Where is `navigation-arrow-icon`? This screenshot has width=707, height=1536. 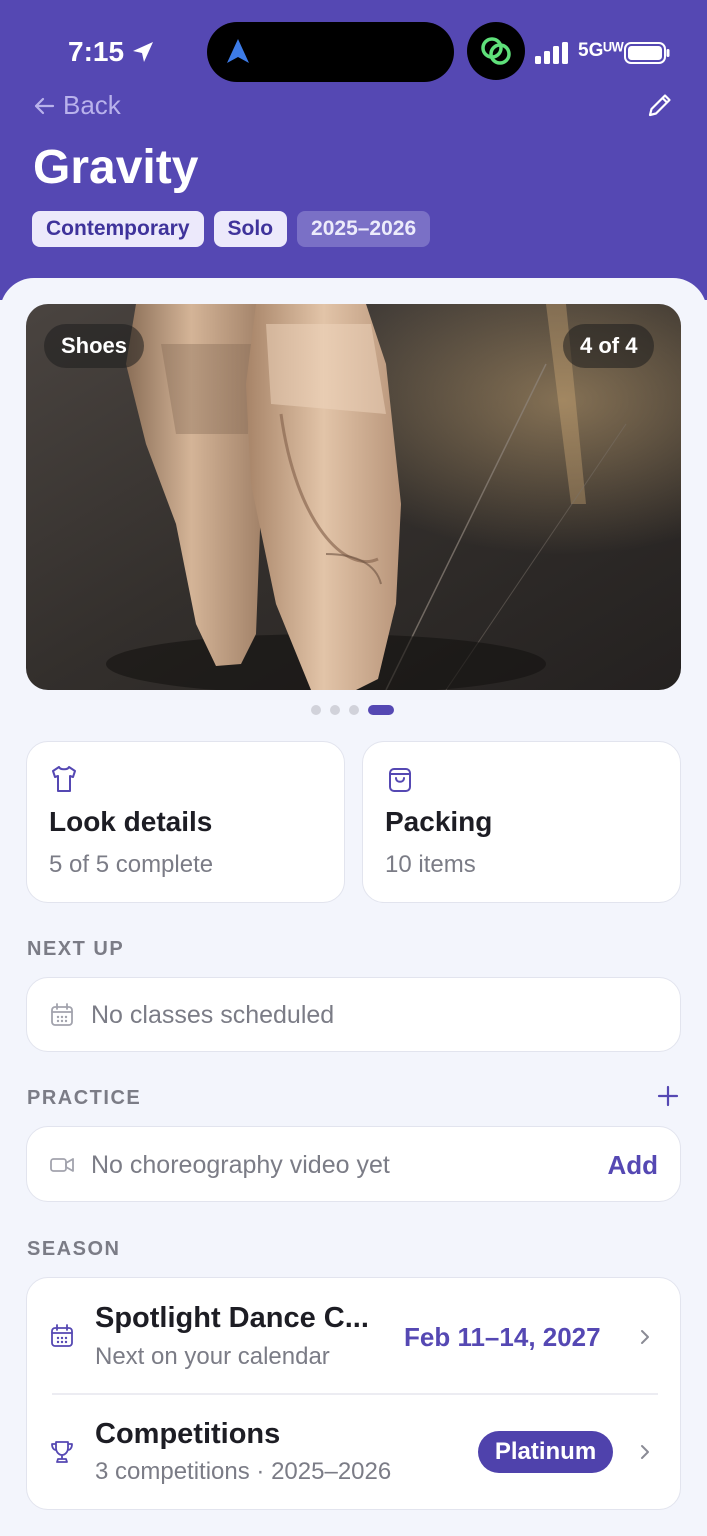
navigation-arrow-icon is located at coordinates (238, 51).